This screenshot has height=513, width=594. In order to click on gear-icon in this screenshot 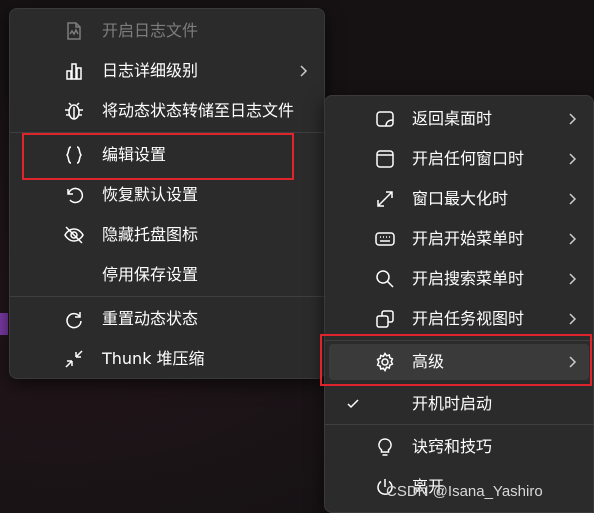, I will do `click(385, 362)`.